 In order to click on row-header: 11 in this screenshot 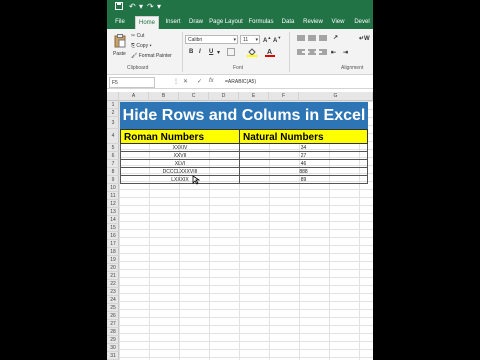, I will do `click(113, 196)`.